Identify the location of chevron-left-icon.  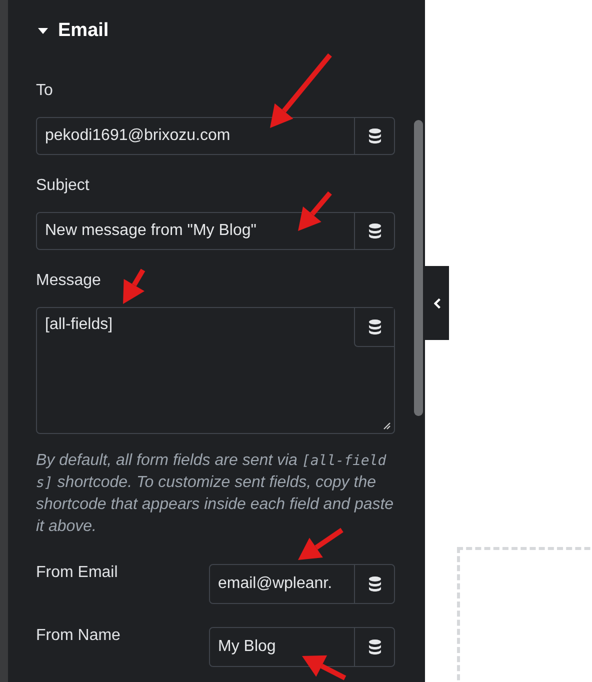
(437, 303).